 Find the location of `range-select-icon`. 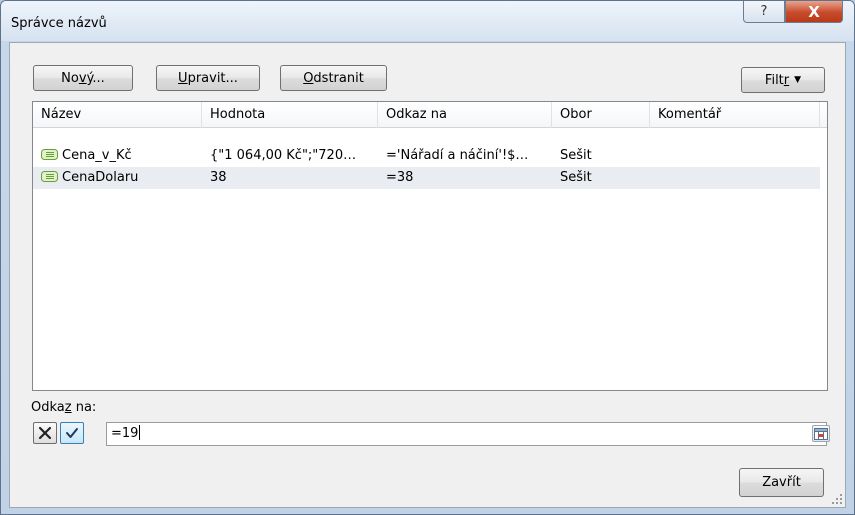

range-select-icon is located at coordinates (821, 433).